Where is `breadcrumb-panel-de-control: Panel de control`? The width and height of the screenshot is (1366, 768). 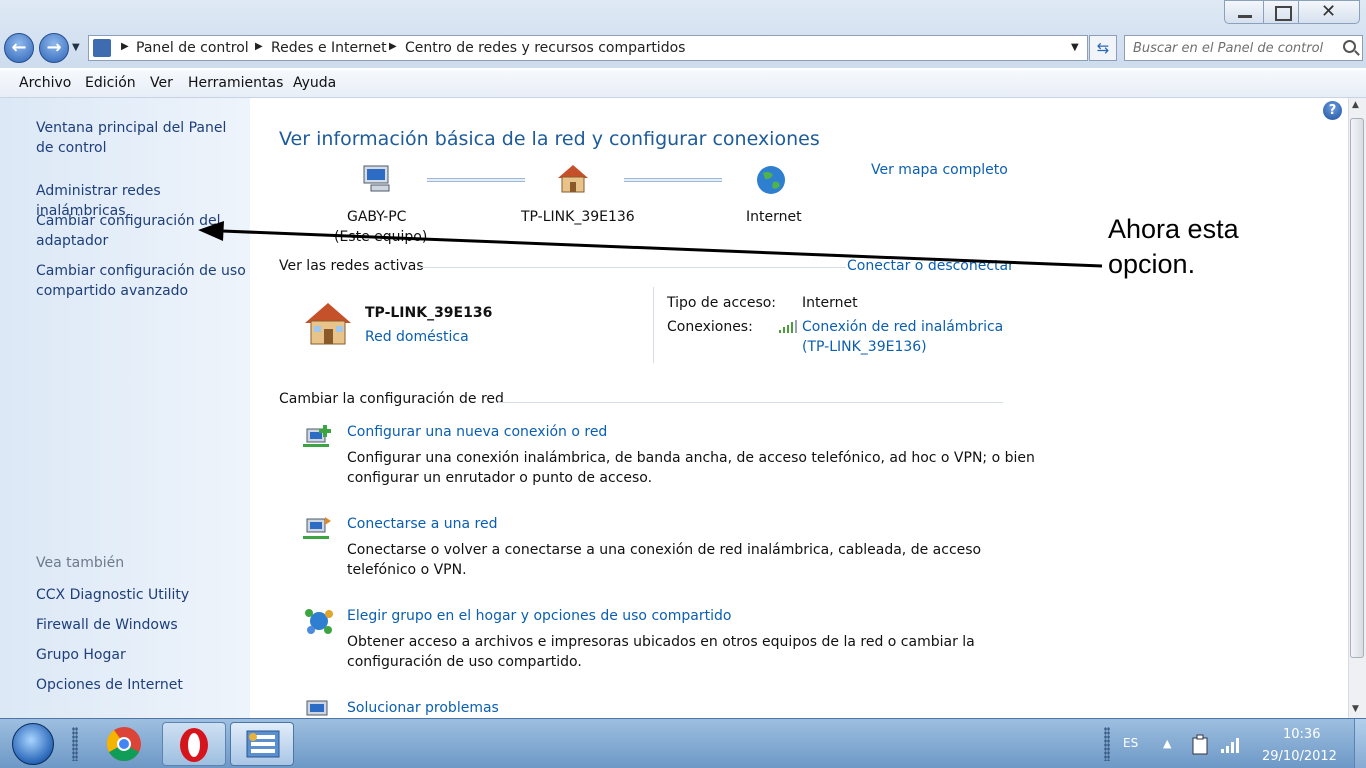
breadcrumb-panel-de-control: Panel de control is located at coordinates (192, 48).